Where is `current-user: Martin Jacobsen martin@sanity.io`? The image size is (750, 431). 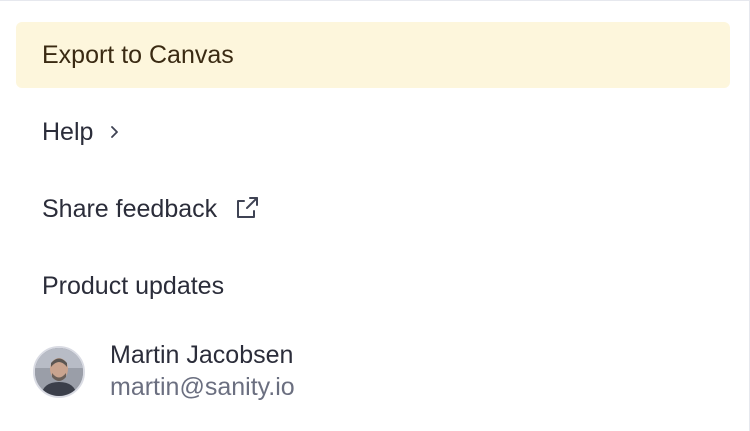
current-user: Martin Jacobsen martin@sanity.io is located at coordinates (164, 372).